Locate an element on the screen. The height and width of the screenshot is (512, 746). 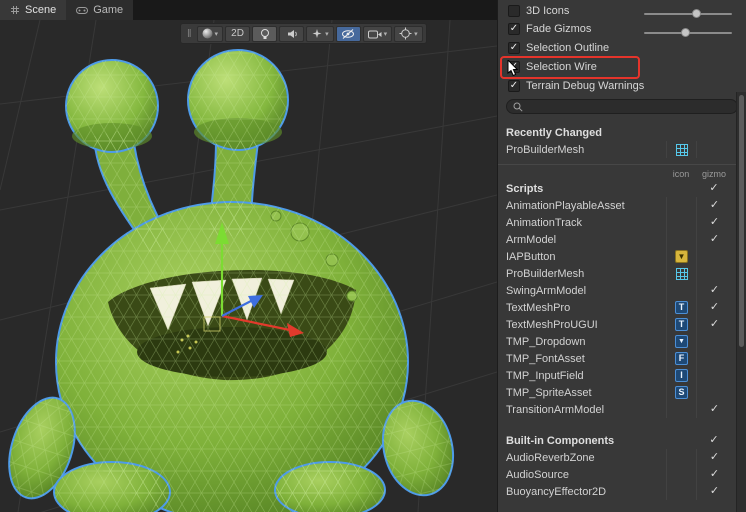
row-label: IAPButton is located at coordinates (531, 256).